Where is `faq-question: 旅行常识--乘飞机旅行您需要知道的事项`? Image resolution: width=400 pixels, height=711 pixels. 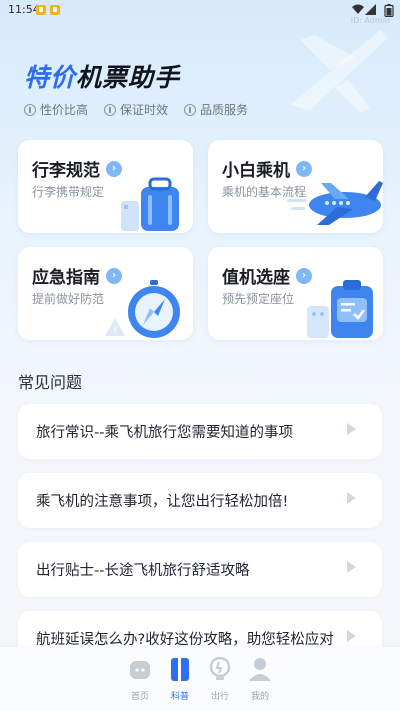
faq-question: 旅行常识--乘飞机旅行您需要知道的事项 is located at coordinates (164, 433).